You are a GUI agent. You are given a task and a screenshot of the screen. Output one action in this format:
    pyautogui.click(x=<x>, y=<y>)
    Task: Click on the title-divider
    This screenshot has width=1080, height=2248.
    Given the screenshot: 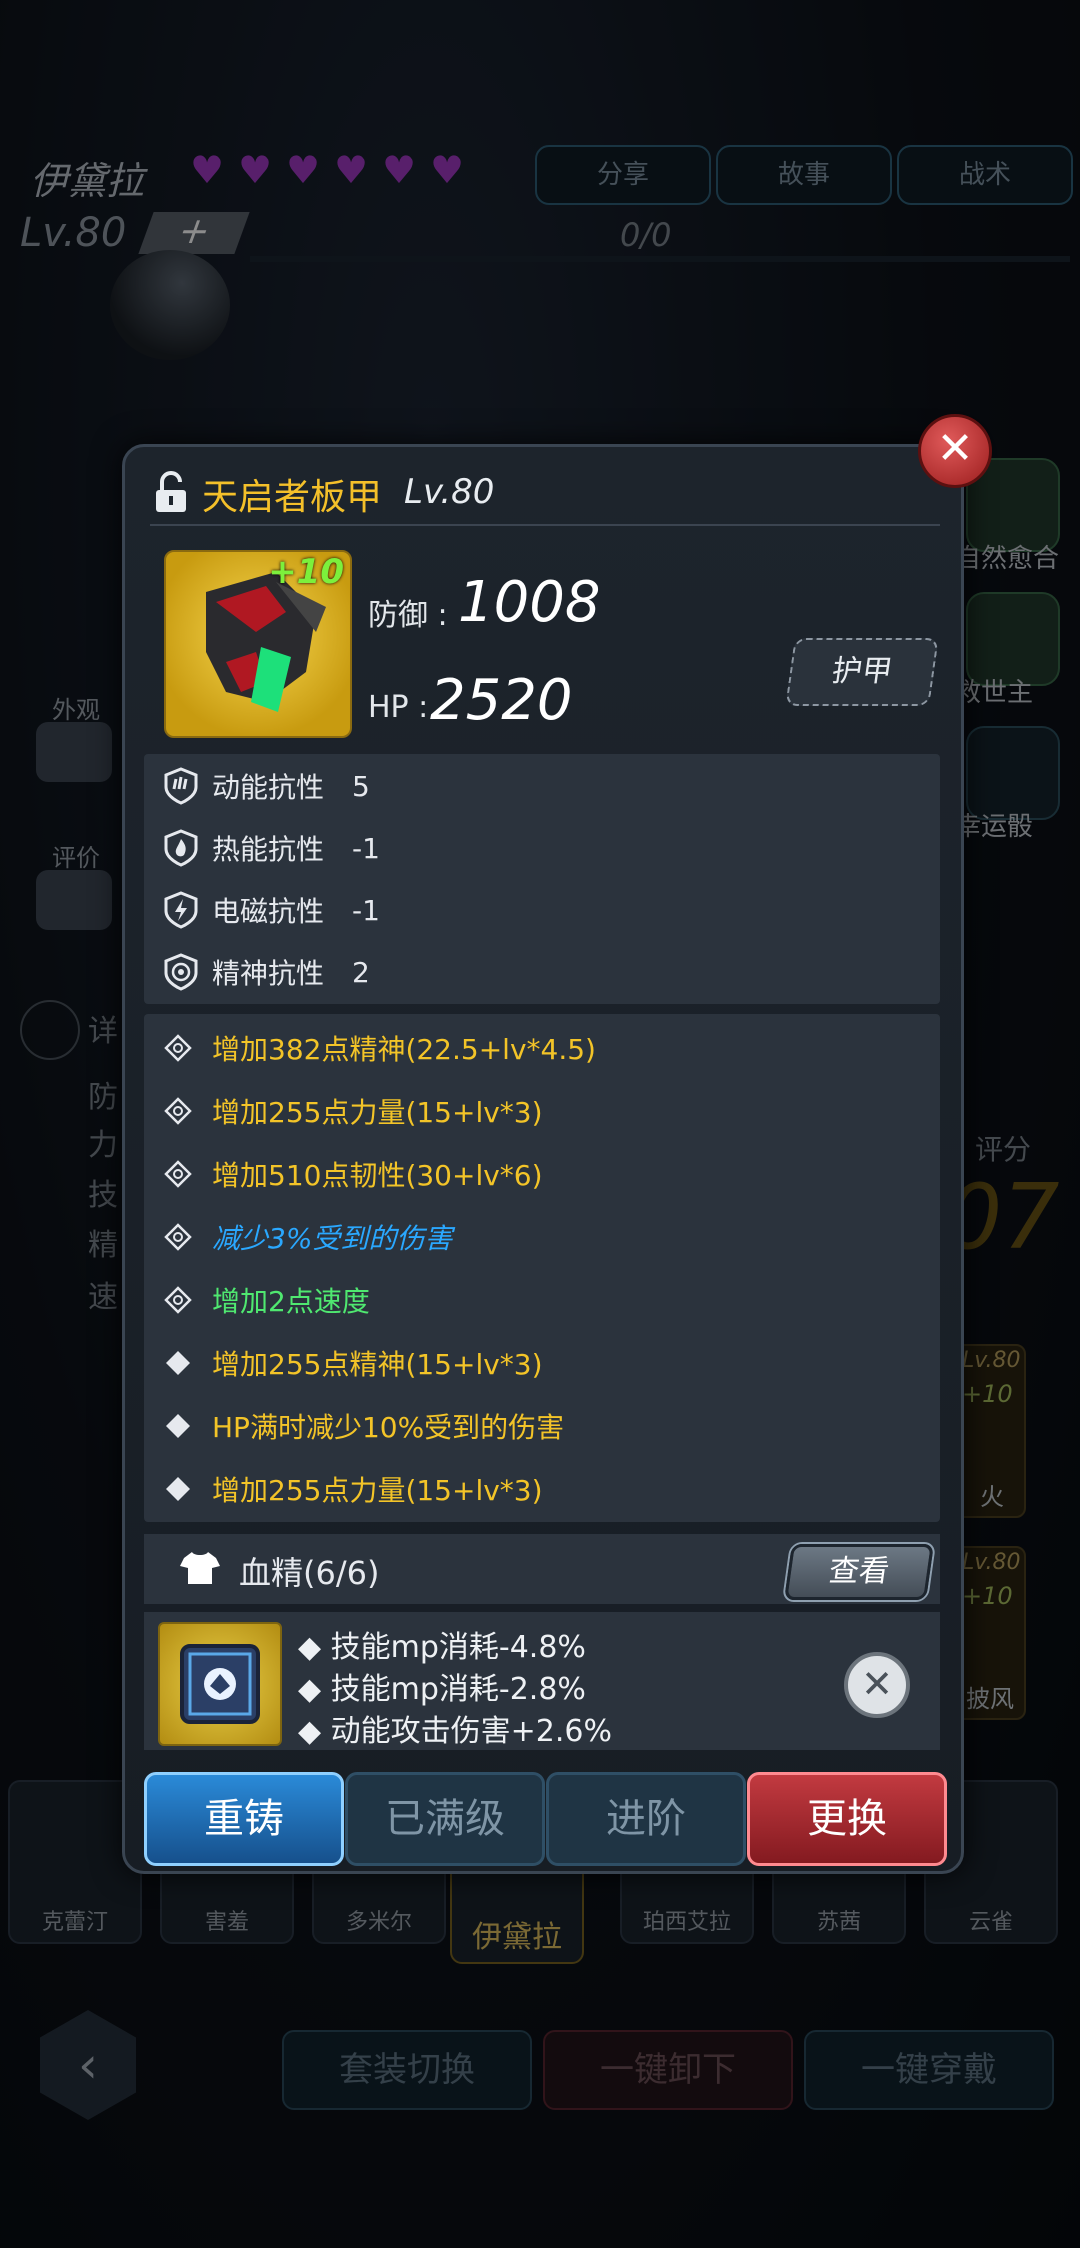 What is the action you would take?
    pyautogui.click(x=545, y=525)
    